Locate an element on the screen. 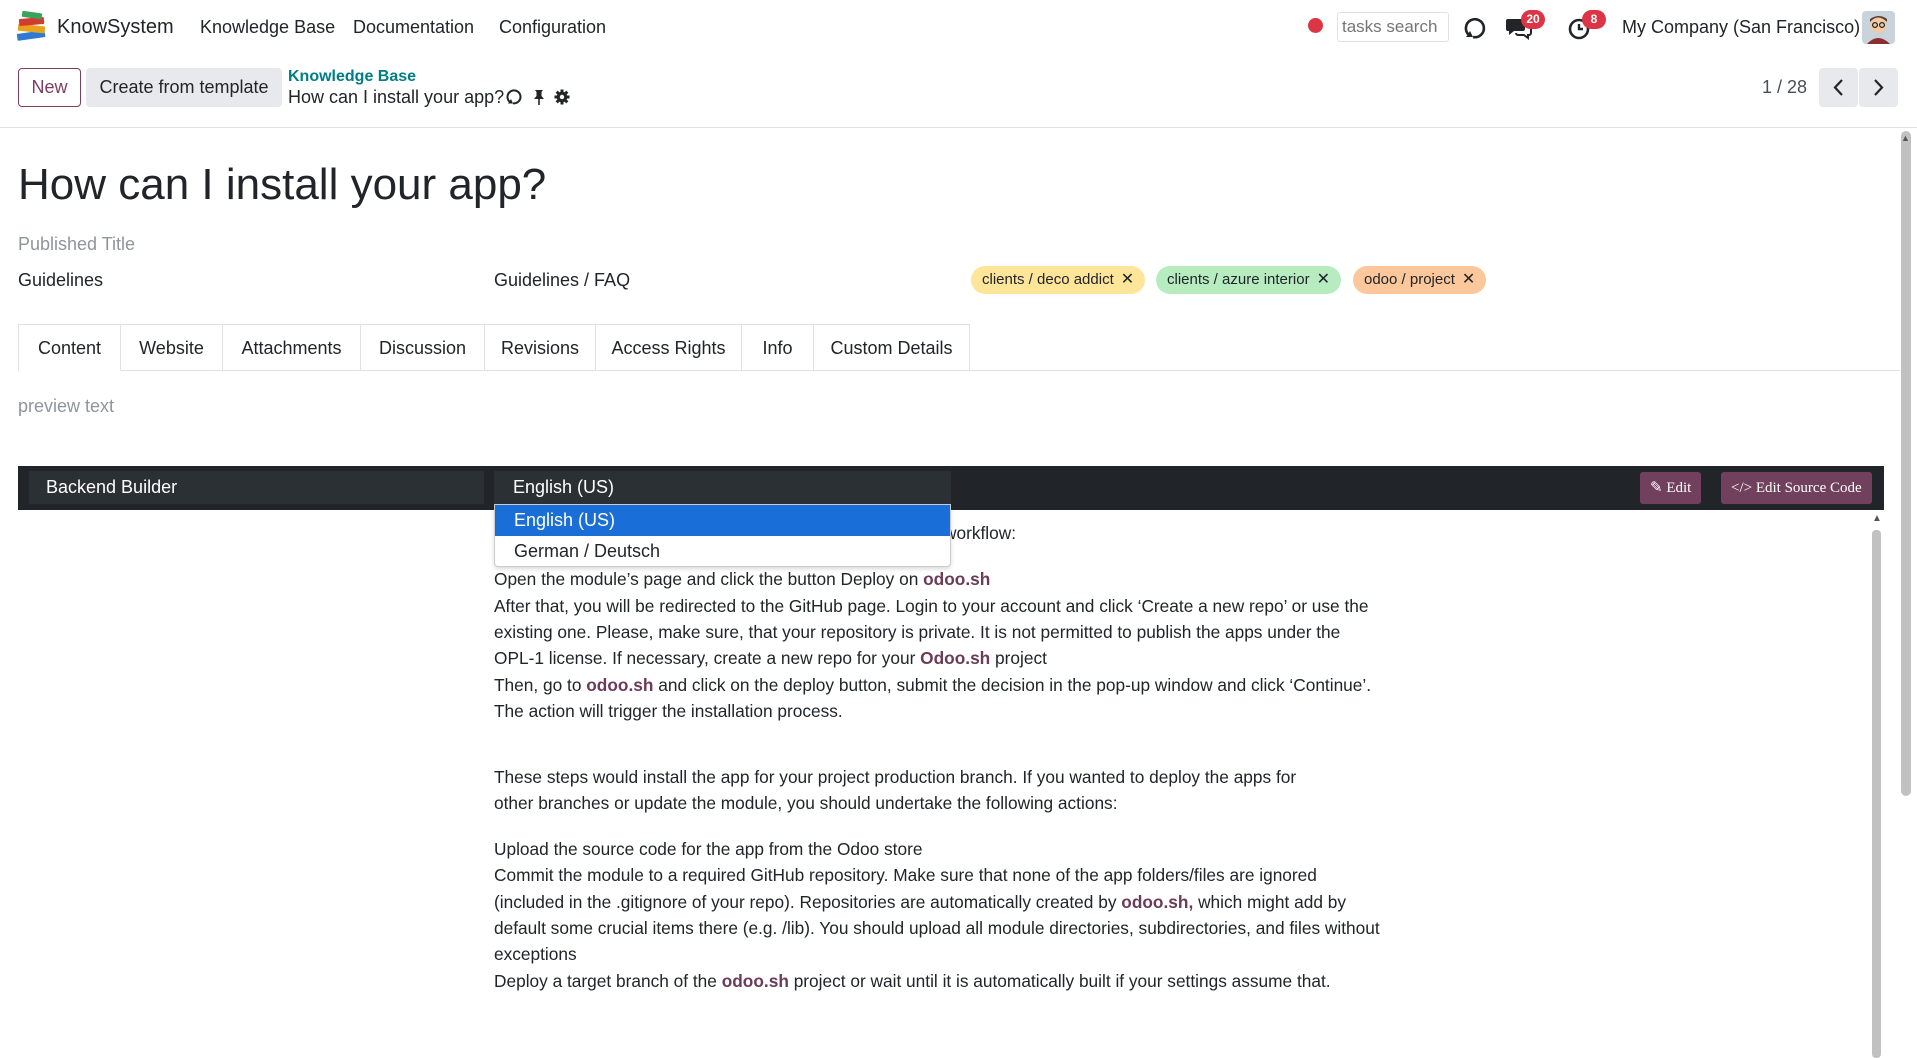 The height and width of the screenshot is (1058, 1917). tab-access-rights: Access Rights is located at coordinates (669, 347).